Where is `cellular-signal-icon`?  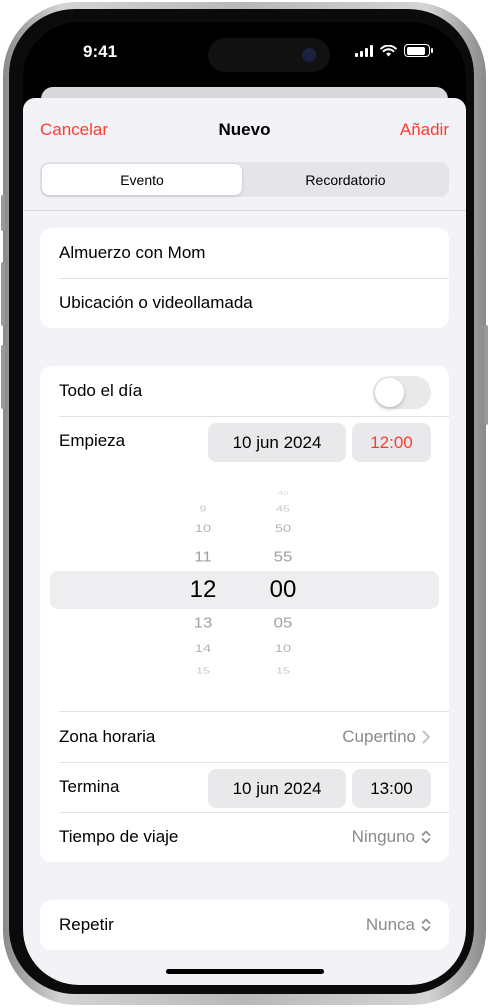
cellular-signal-icon is located at coordinates (364, 50).